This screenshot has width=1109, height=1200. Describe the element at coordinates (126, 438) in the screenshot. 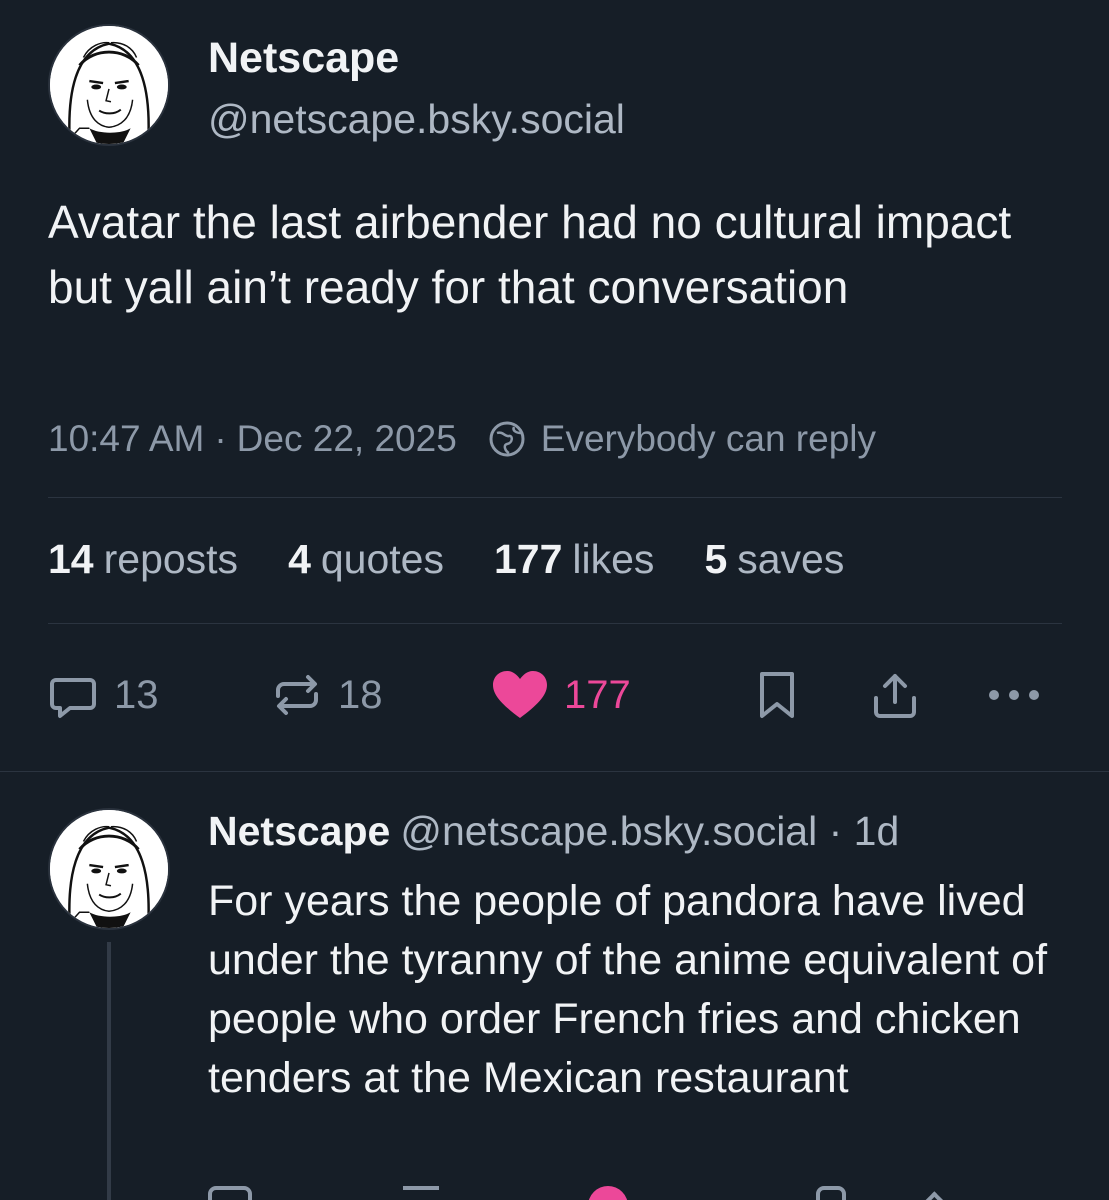

I see `post-time: 10:47 AM` at that location.